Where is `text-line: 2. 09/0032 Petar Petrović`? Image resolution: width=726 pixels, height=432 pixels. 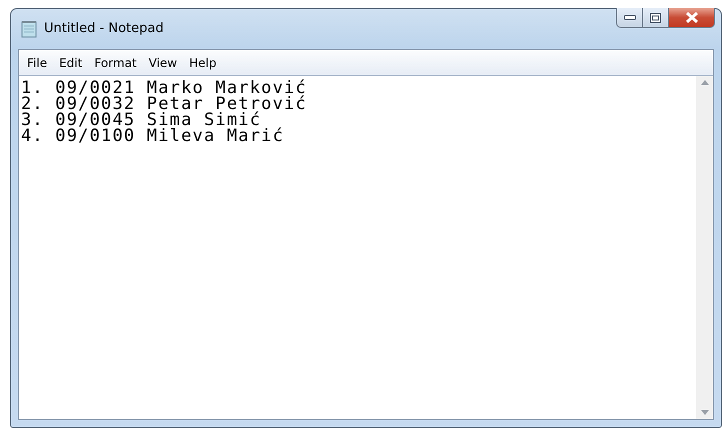
text-line: 2. 09/0032 Petar Petrović is located at coordinates (164, 104).